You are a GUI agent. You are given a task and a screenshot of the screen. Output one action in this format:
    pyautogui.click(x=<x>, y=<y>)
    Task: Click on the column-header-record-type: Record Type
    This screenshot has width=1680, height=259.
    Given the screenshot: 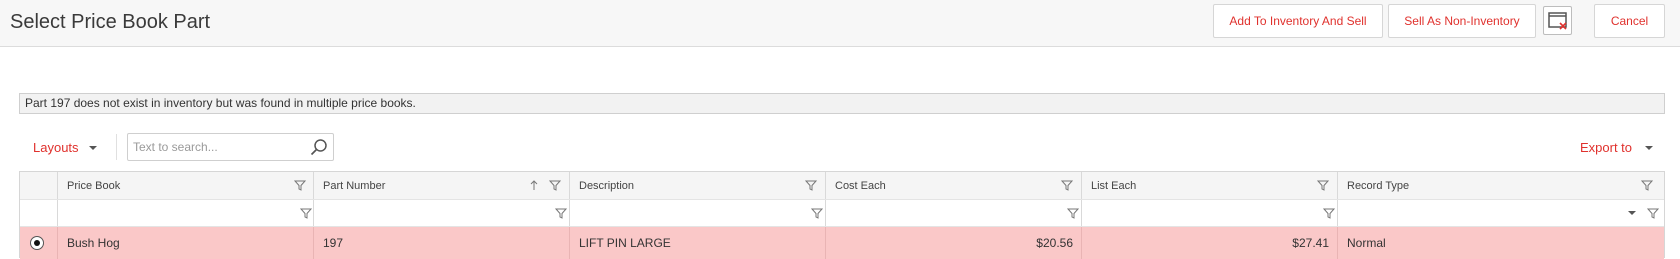 What is the action you would take?
    pyautogui.click(x=1501, y=185)
    